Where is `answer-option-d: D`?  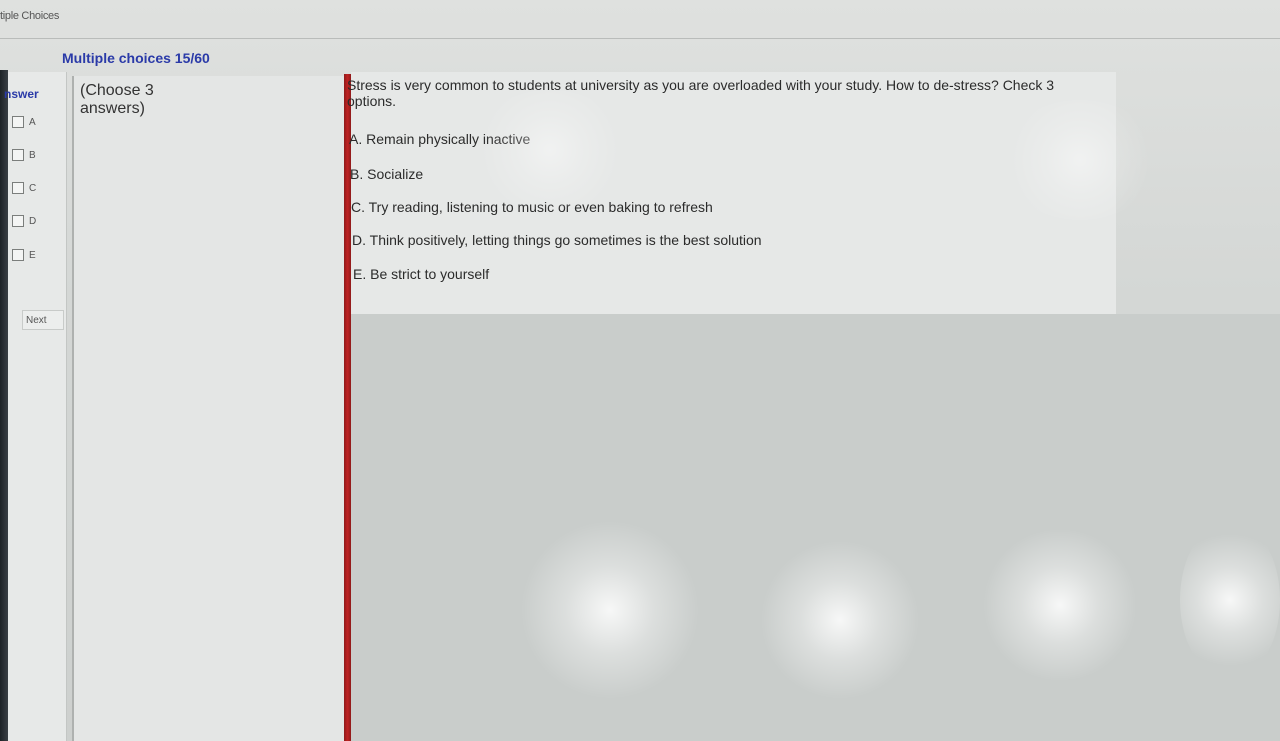
answer-option-d: D is located at coordinates (24, 221).